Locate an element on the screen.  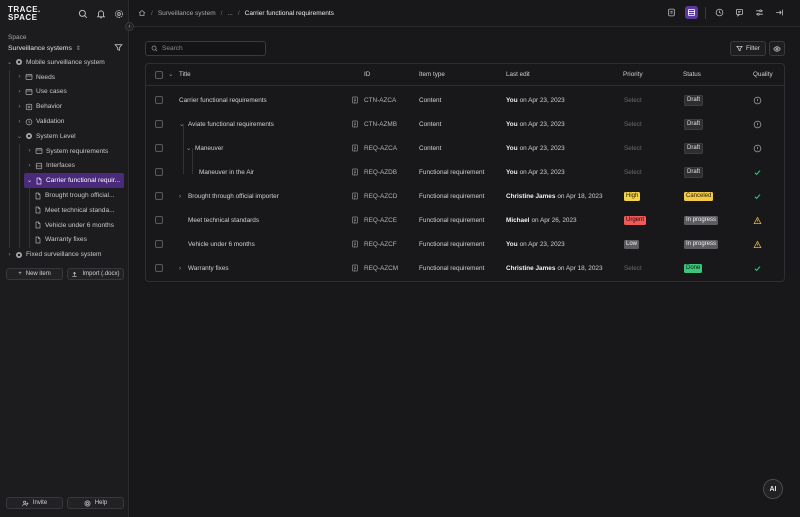
tree-item-mobile-surveillance-system: ⌄ Mobile surveillance system is located at coordinates (64, 62).